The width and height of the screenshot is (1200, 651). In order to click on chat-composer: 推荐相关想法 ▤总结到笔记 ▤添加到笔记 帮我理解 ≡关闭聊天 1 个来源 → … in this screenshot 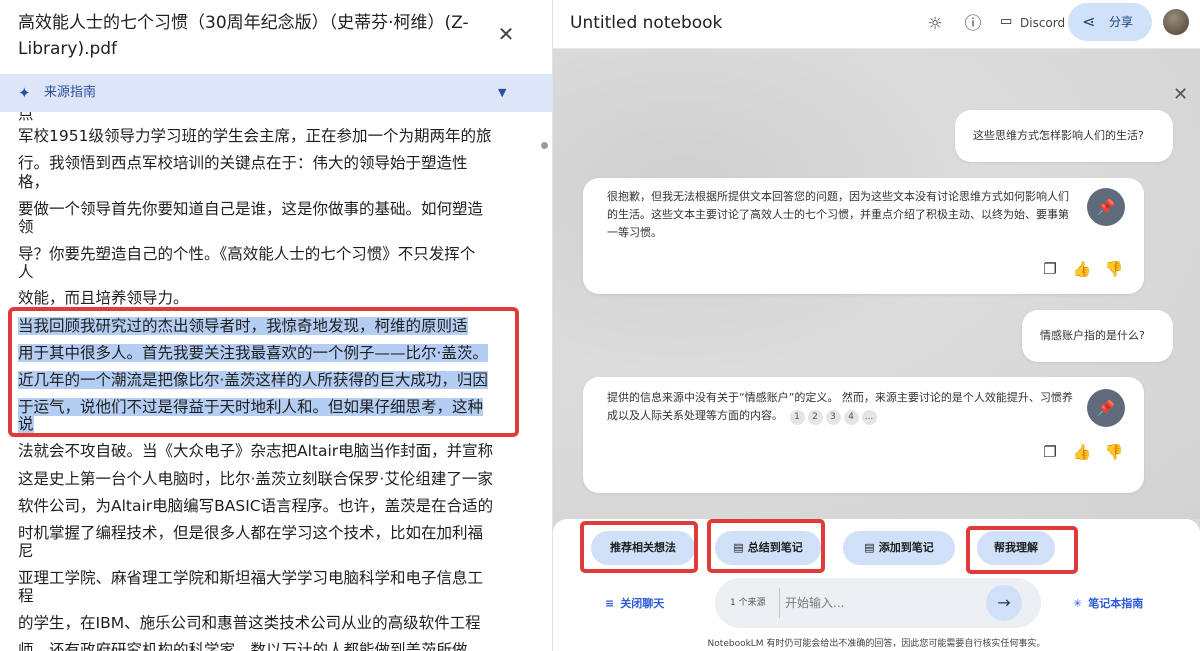, I will do `click(876, 585)`.